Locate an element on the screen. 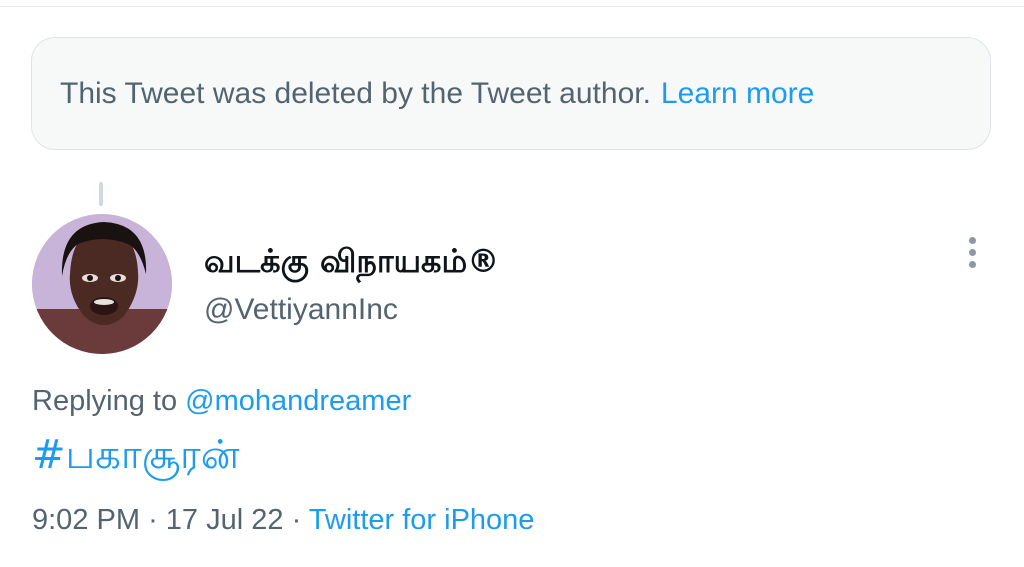 This screenshot has width=1024, height=567. avatar-image is located at coordinates (102, 284).